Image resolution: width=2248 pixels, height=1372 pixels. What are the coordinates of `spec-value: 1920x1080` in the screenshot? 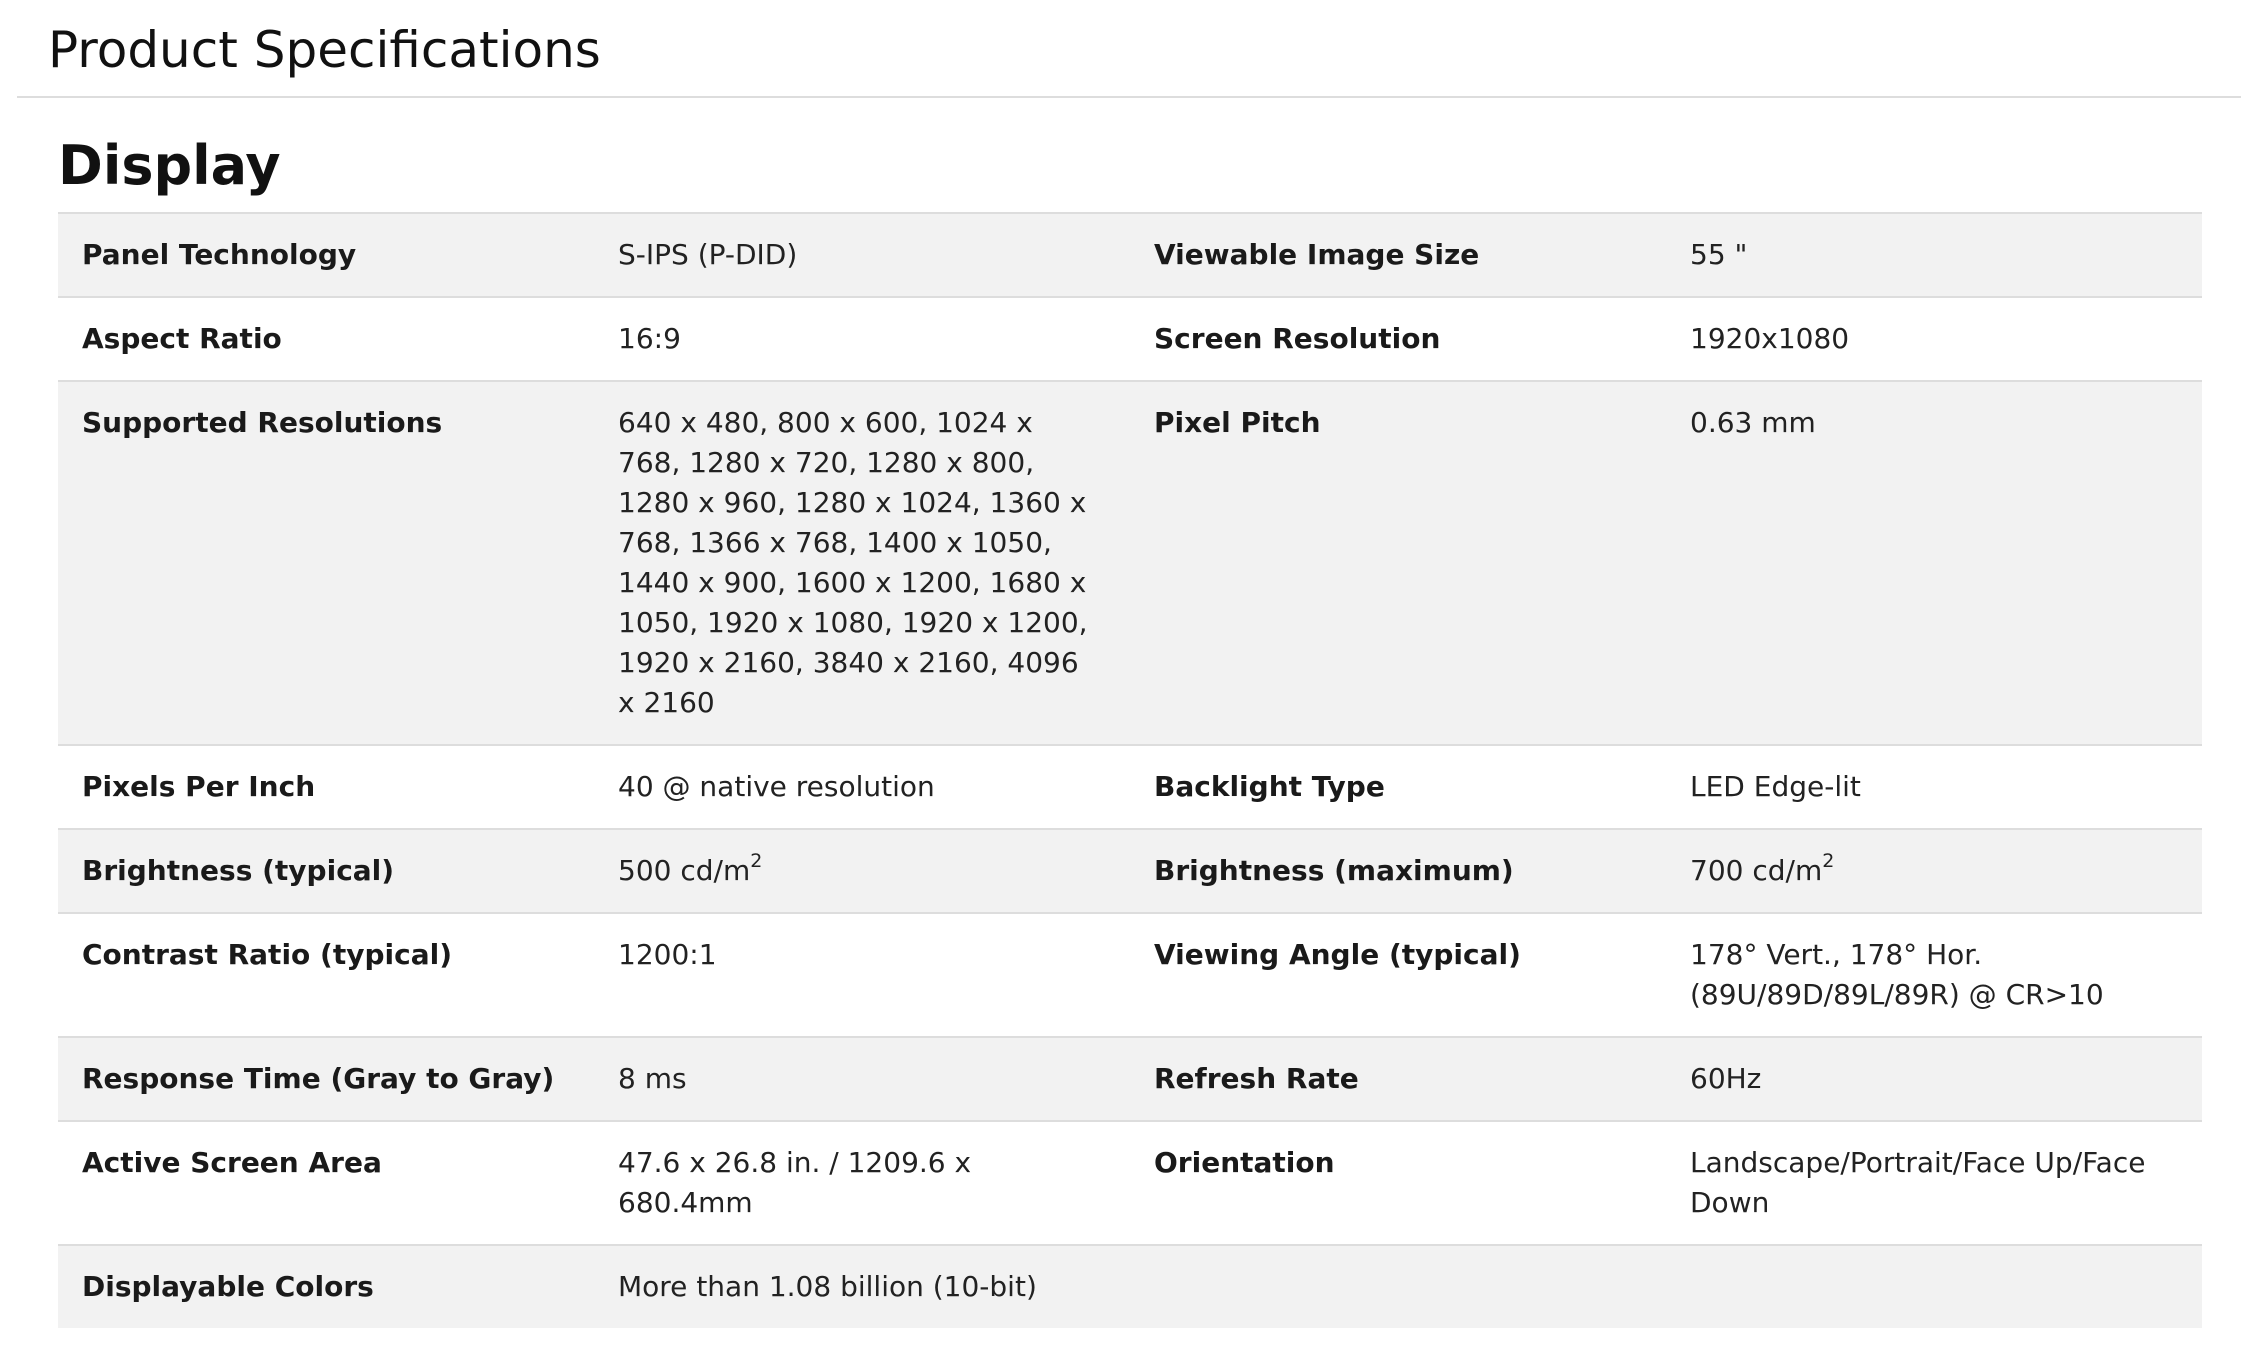 It's located at (1770, 338).